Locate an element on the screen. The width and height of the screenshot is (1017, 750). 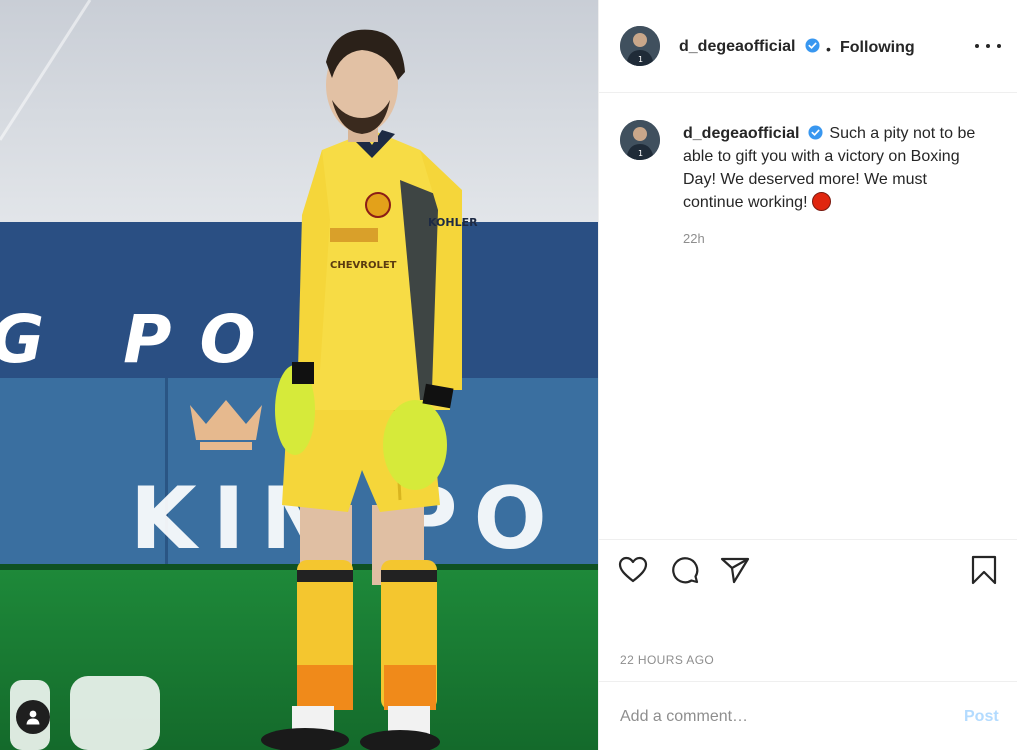
comment-icon is located at coordinates (685, 570).